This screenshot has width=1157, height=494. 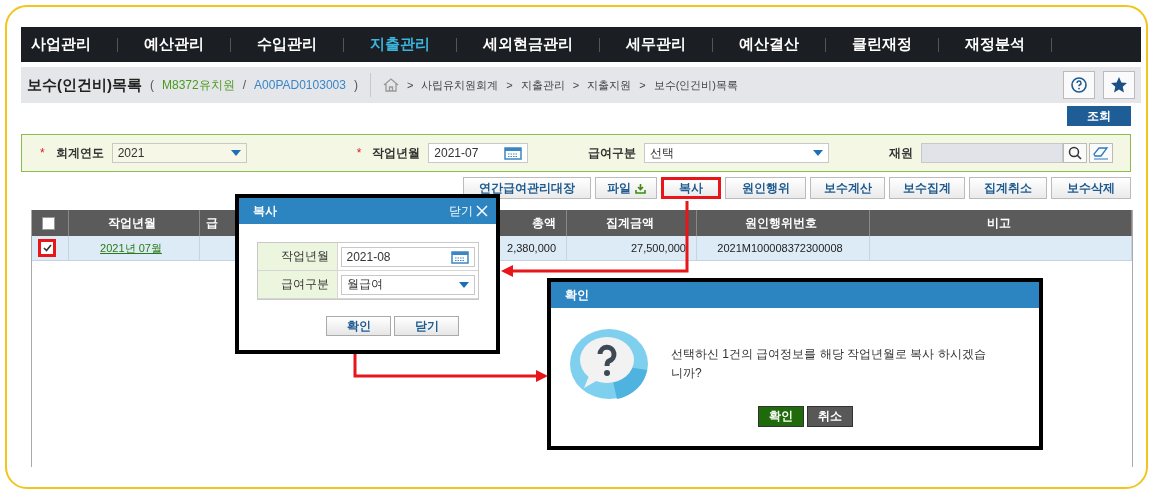 I want to click on nav-menu-item: 예산결산, so click(x=782, y=44).